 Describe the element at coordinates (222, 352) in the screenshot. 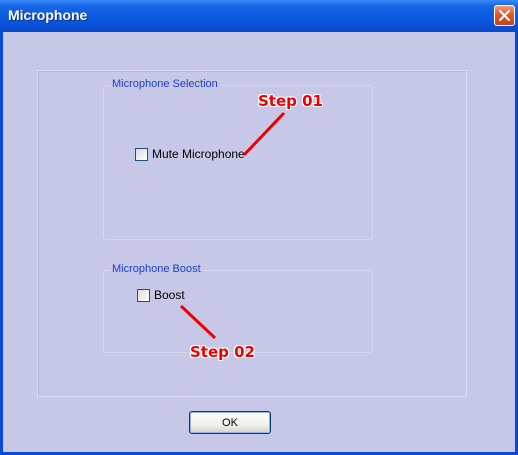

I see `step-02-label: Step 02` at that location.